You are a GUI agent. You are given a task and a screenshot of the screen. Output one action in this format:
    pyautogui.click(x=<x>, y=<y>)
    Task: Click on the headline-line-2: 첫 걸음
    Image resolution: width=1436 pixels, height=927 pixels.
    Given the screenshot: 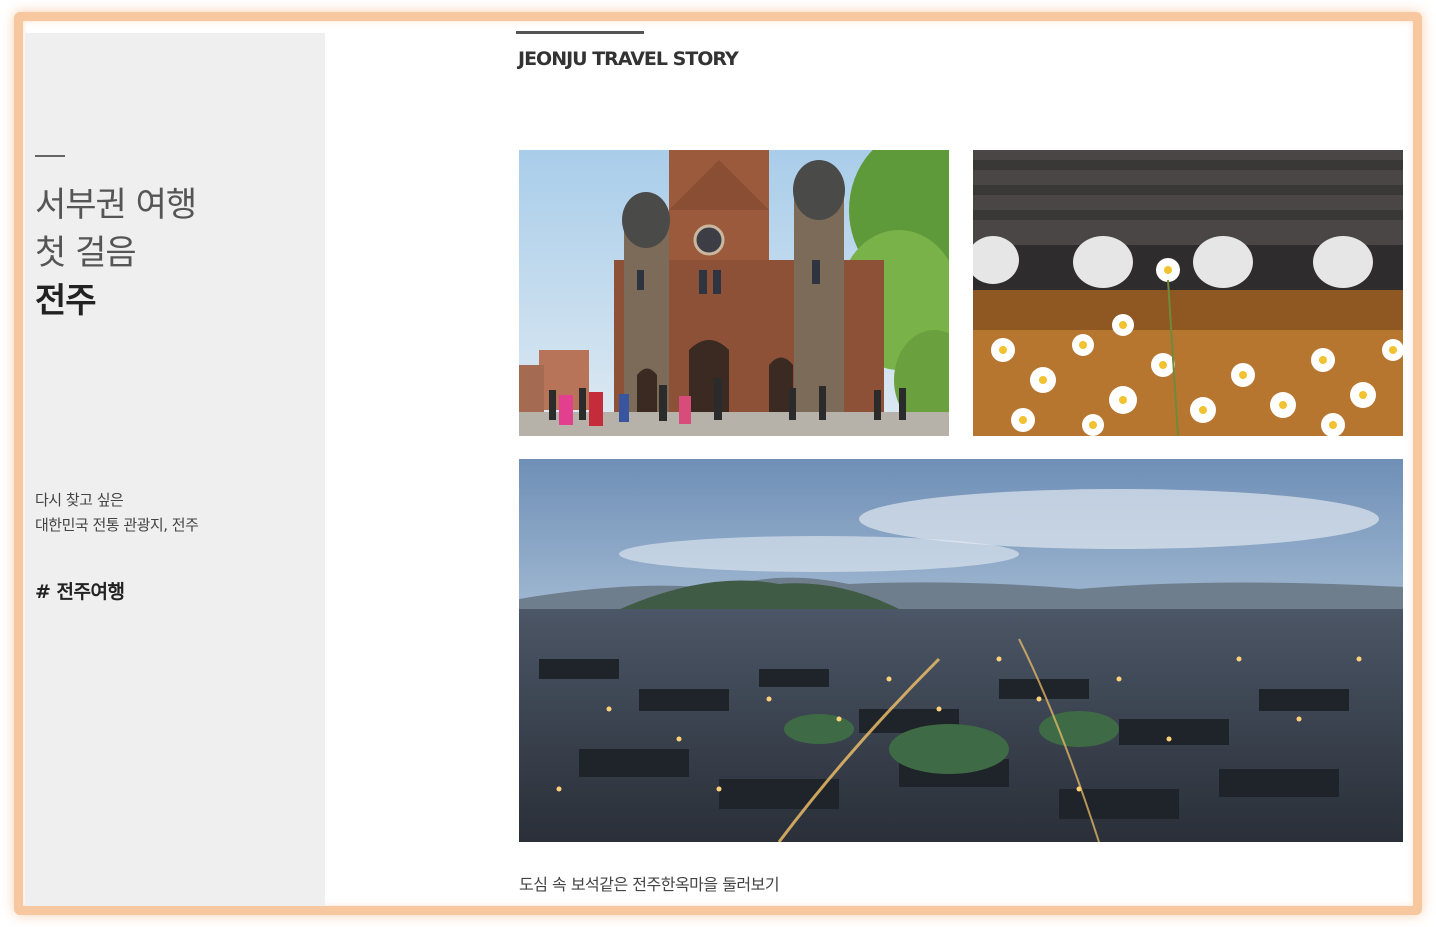 What is the action you would take?
    pyautogui.click(x=86, y=253)
    